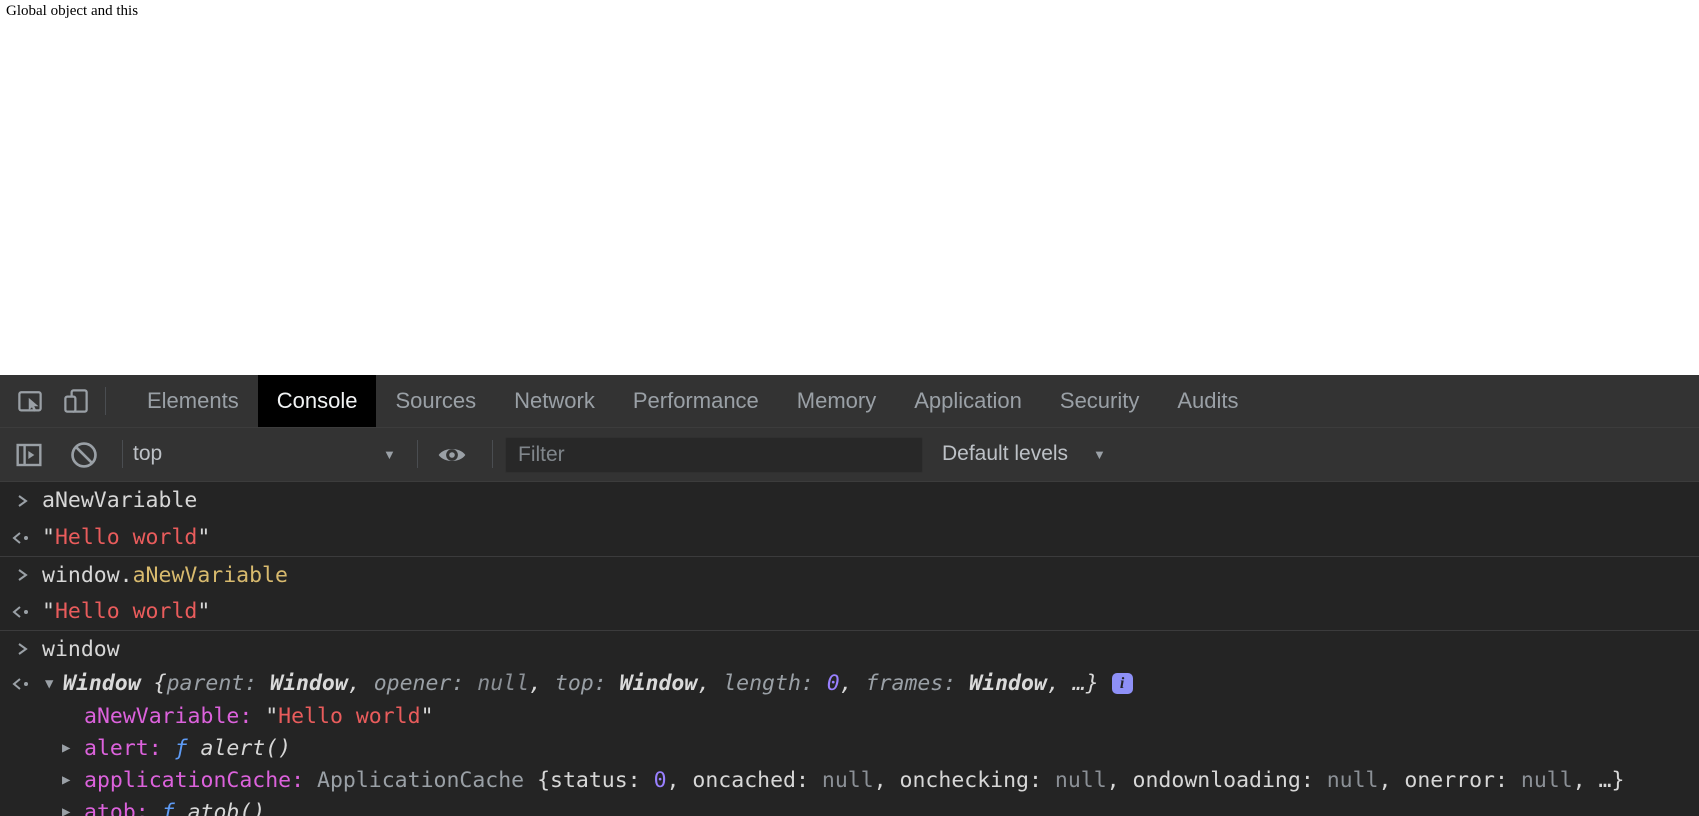  Describe the element at coordinates (836, 401) in the screenshot. I see `tab-memory: Memory` at that location.